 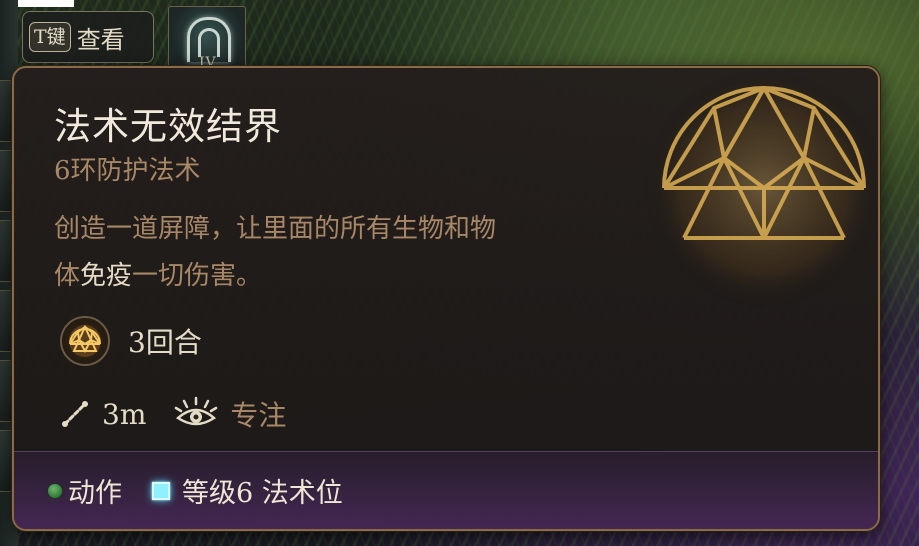 I want to click on range-icon, so click(x=75, y=414).